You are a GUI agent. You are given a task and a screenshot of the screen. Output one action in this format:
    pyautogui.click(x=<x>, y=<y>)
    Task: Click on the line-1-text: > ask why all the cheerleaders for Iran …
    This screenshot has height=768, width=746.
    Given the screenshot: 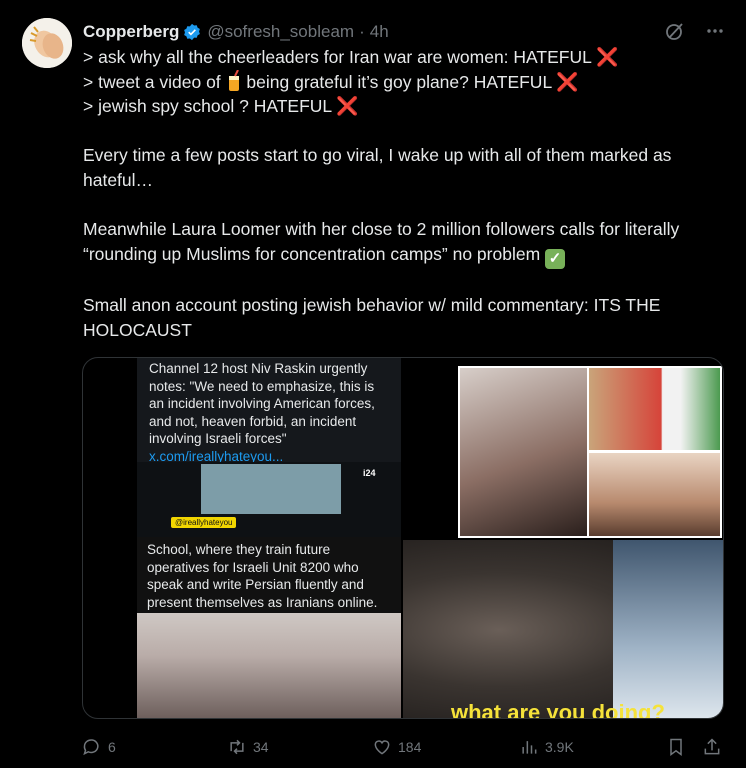 What is the action you would take?
    pyautogui.click(x=337, y=57)
    